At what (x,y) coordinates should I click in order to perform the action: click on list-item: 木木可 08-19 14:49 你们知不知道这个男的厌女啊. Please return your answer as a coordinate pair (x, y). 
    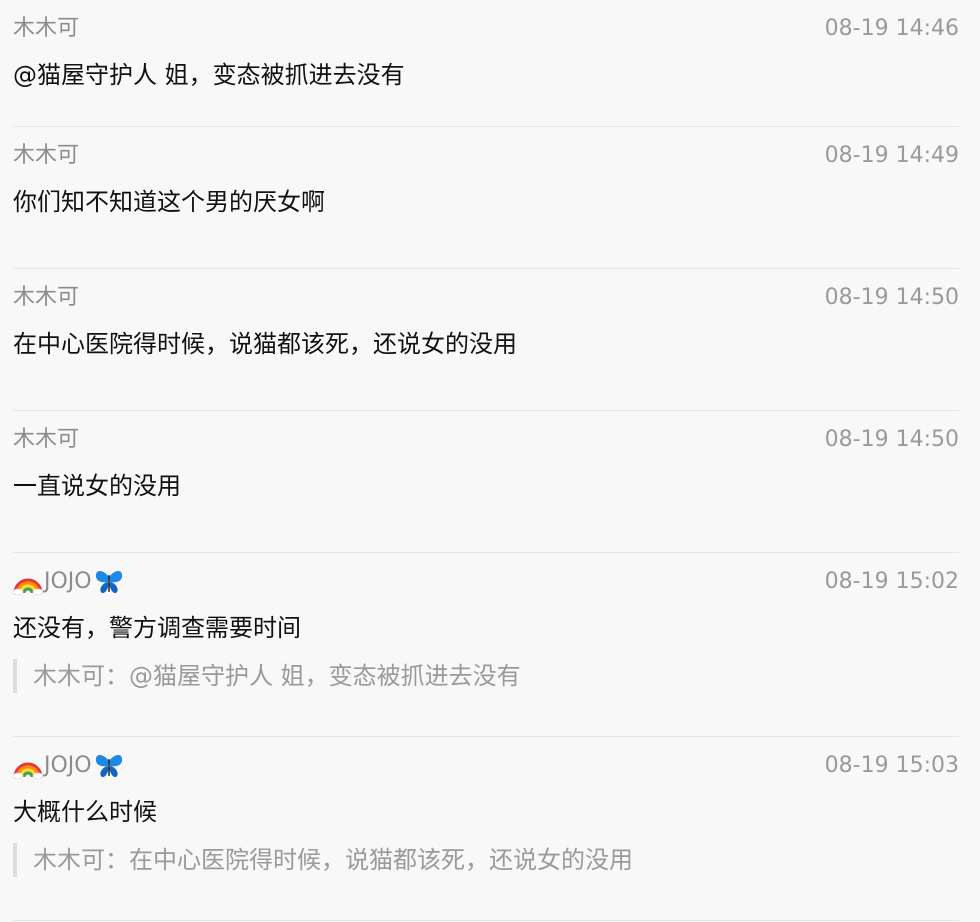
    Looking at the image, I should click on (486, 198).